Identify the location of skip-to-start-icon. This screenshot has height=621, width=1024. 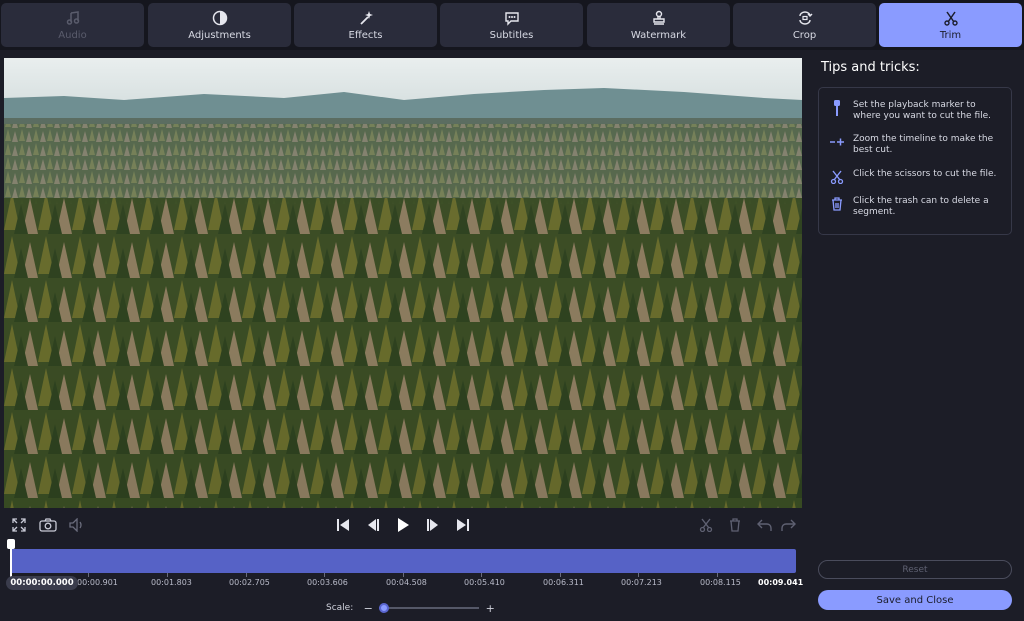
(343, 525).